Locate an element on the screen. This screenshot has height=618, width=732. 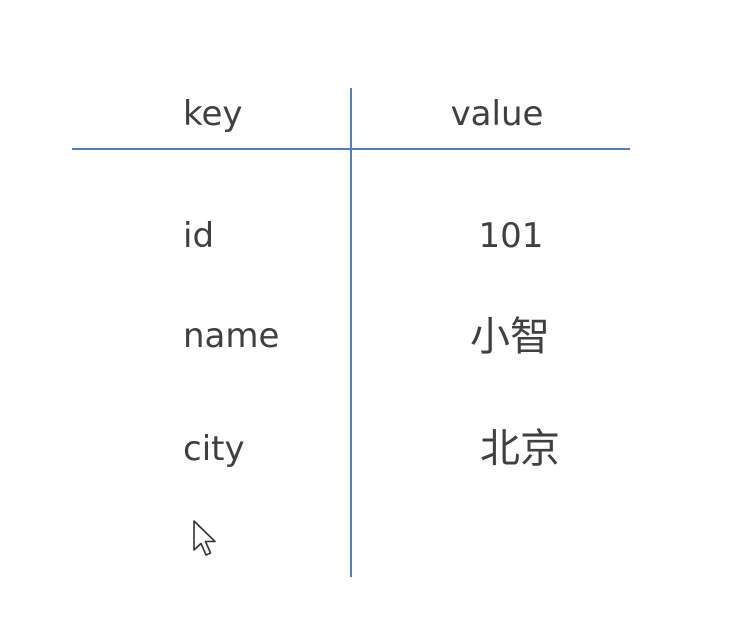
header-key-label: key is located at coordinates (213, 114).